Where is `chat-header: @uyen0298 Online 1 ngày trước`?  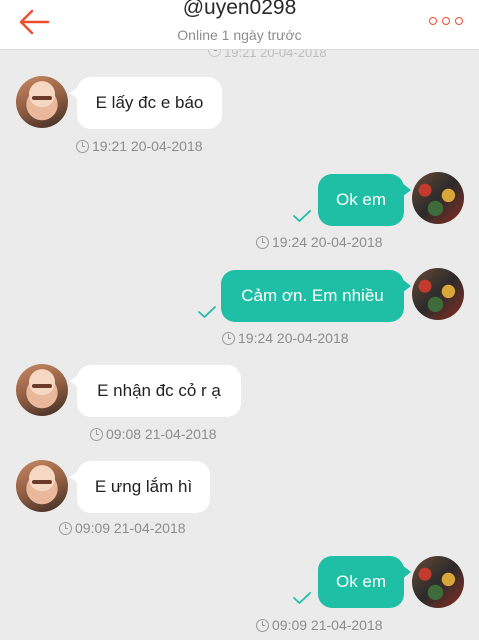
chat-header: @uyen0298 Online 1 ngày trước is located at coordinates (239, 25).